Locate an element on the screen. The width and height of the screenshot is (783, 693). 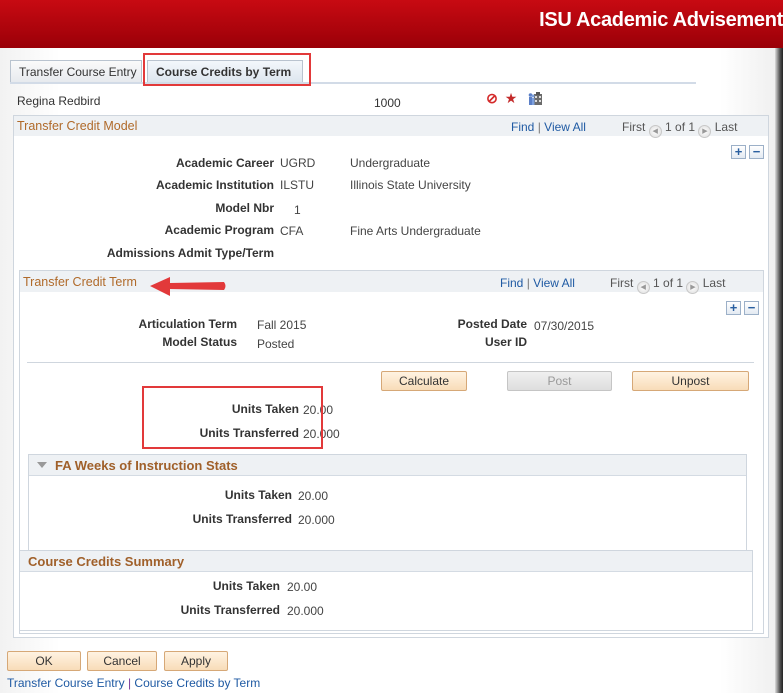
tab-transfer-course-entry: Transfer Course Entry is located at coordinates (76, 71).